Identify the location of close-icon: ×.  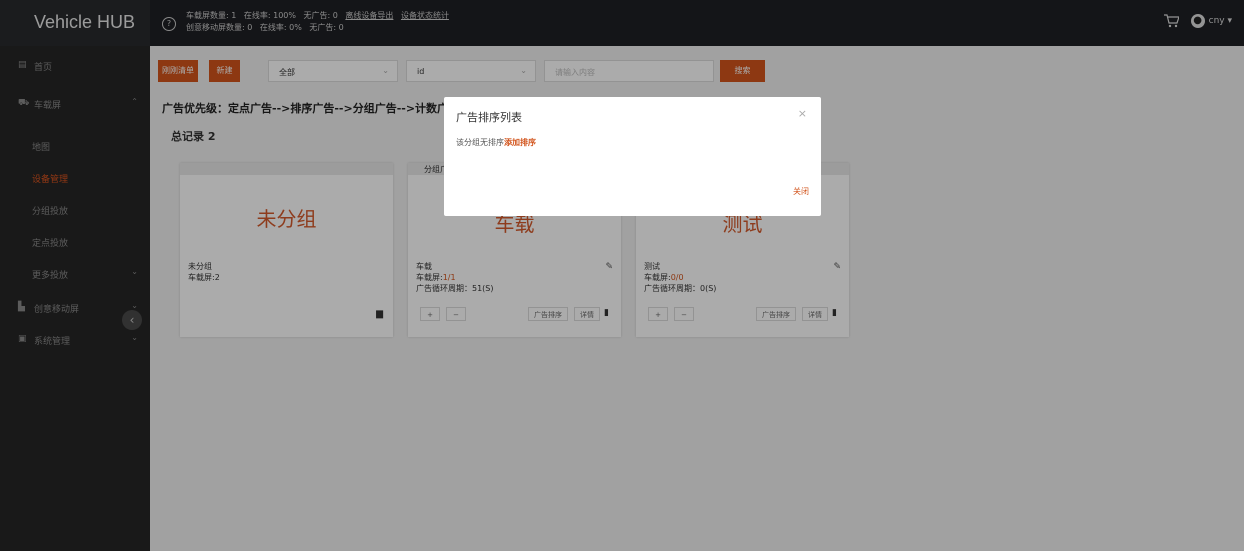
(802, 113).